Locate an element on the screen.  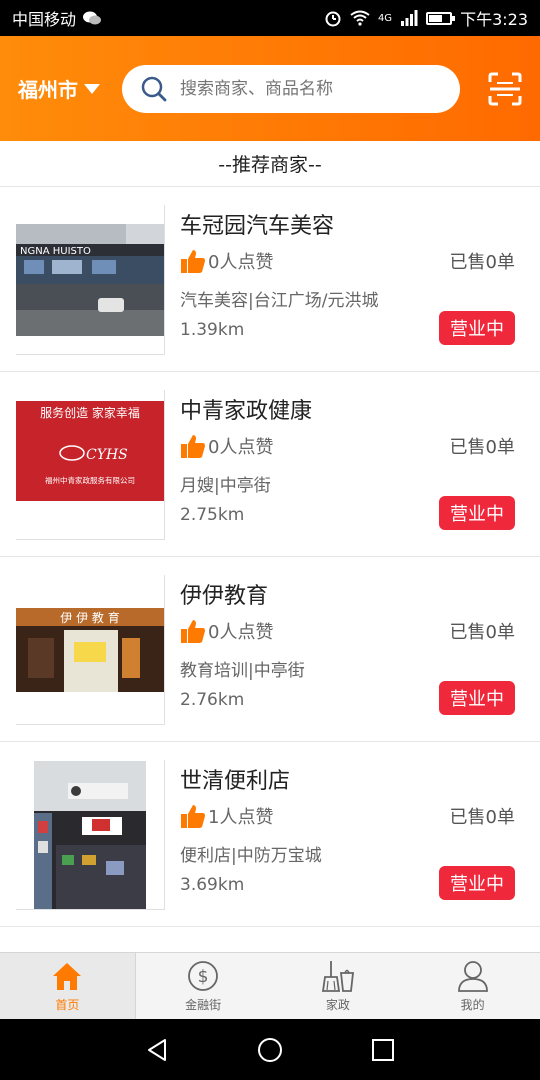
like-count: 1人点赞 is located at coordinates (241, 817).